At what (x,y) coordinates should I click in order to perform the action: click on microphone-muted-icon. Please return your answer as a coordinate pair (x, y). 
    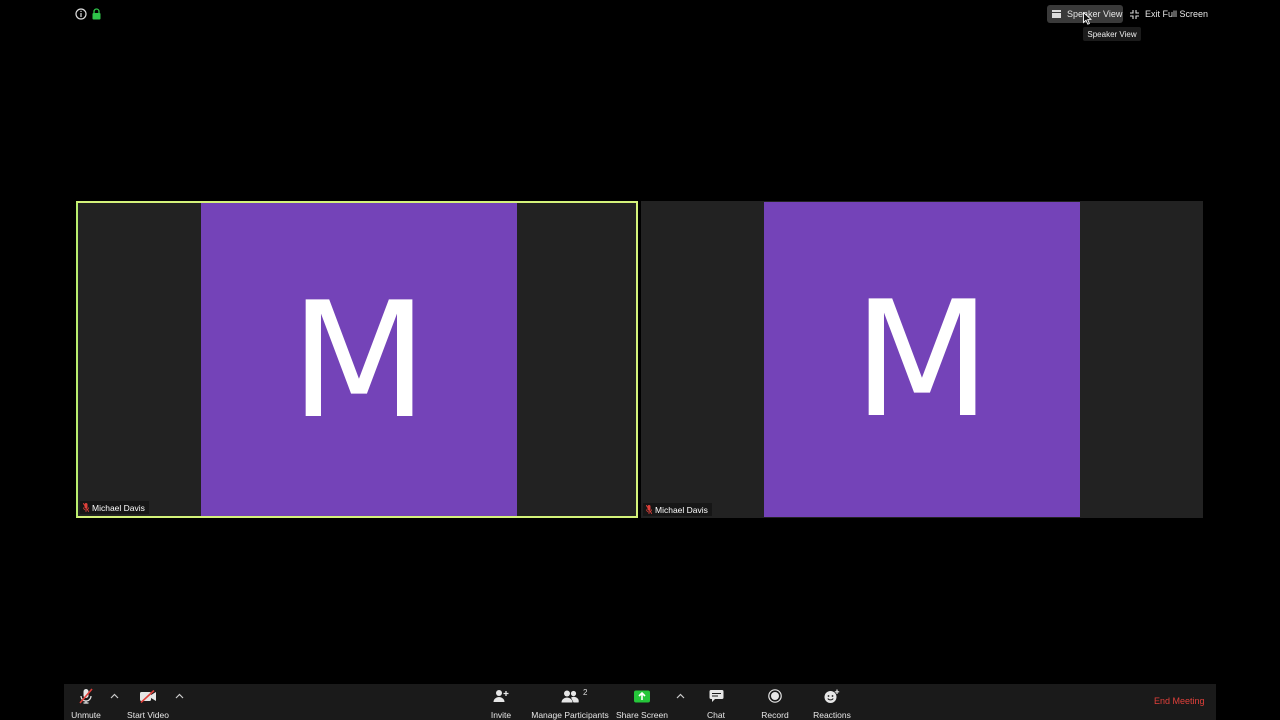
    Looking at the image, I should click on (86, 696).